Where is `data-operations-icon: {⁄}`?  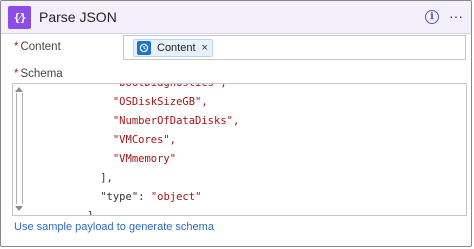 data-operations-icon: {⁄} is located at coordinates (19, 17).